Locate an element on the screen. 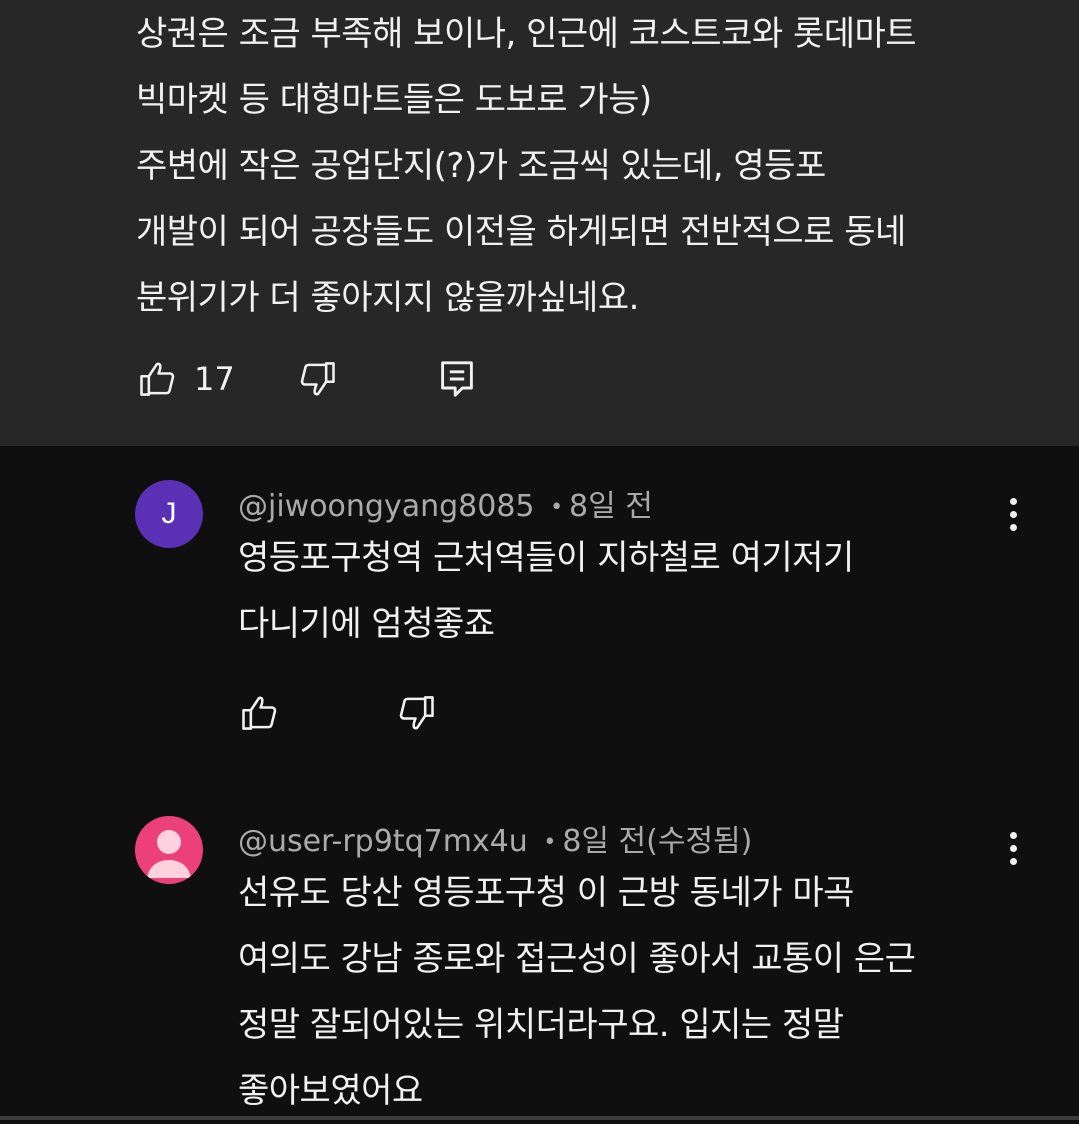  reply-line: 선유도 당산 영등포구청 이 근방 동네가 마곡 is located at coordinates (546, 893).